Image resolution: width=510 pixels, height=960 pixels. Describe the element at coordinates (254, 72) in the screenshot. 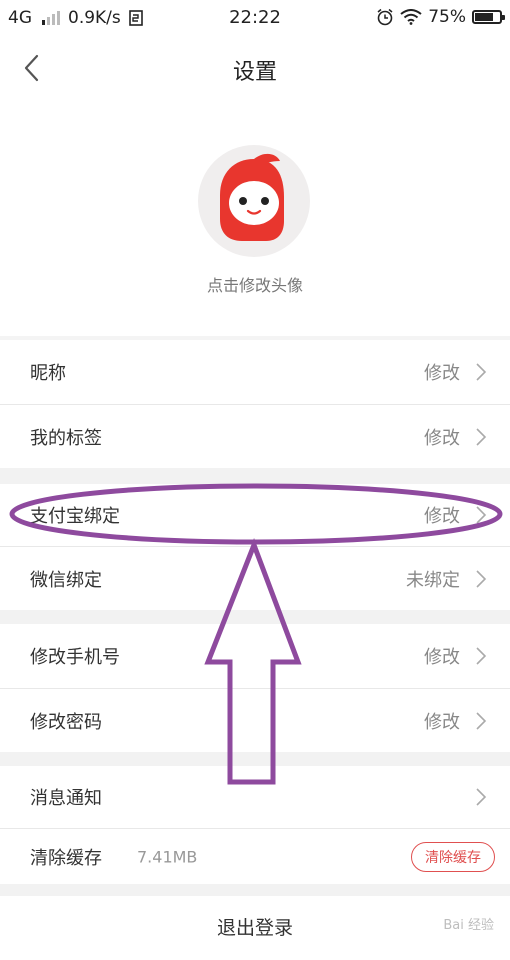

I see `page-title: 设置` at that location.